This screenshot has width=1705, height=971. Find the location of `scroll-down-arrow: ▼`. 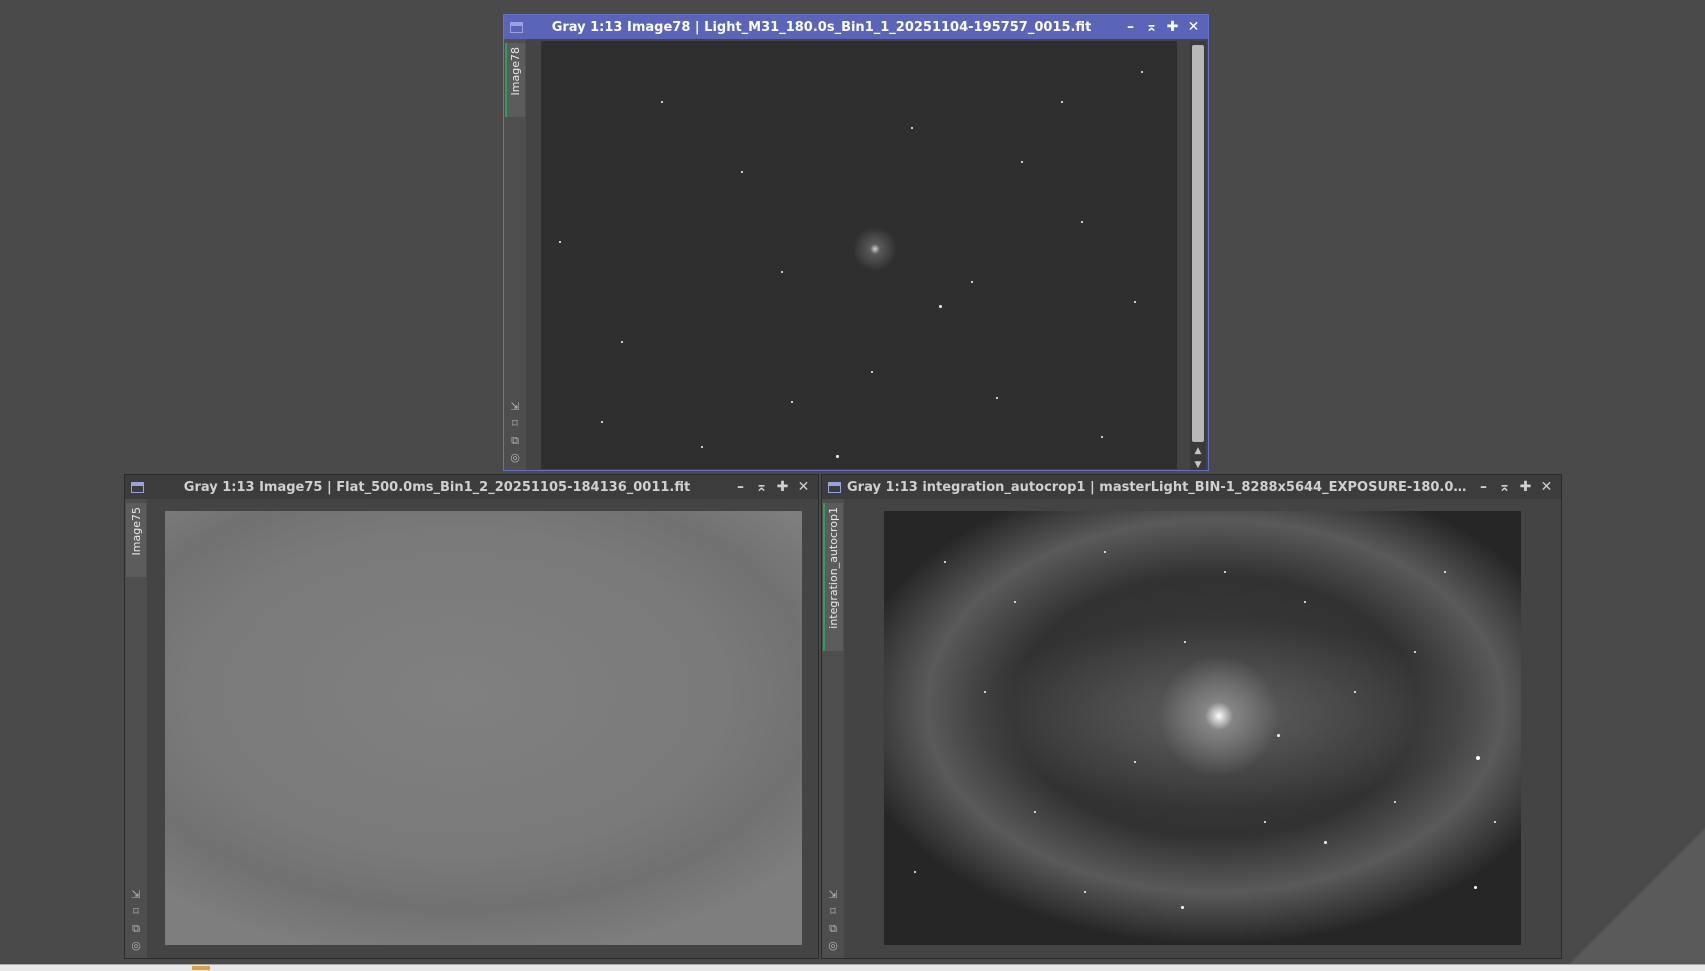

scroll-down-arrow: ▼ is located at coordinates (1198, 465).